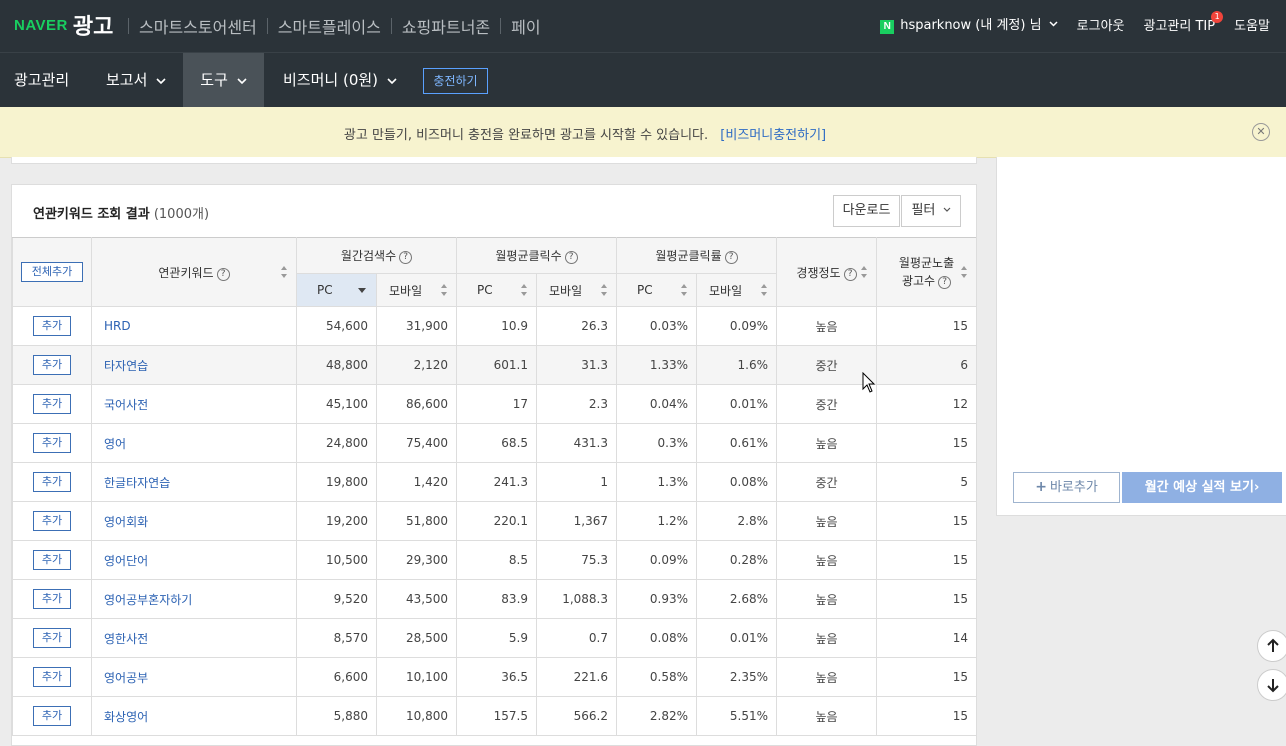 This screenshot has width=1286, height=746. I want to click on cell-ctr-mobile: 0.01%, so click(737, 404).